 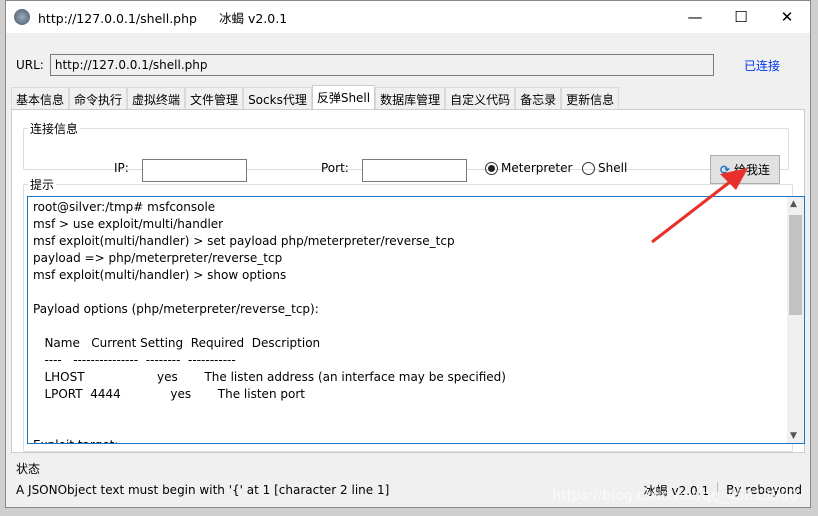 I want to click on radio-unchecked-icon, so click(x=588, y=168).